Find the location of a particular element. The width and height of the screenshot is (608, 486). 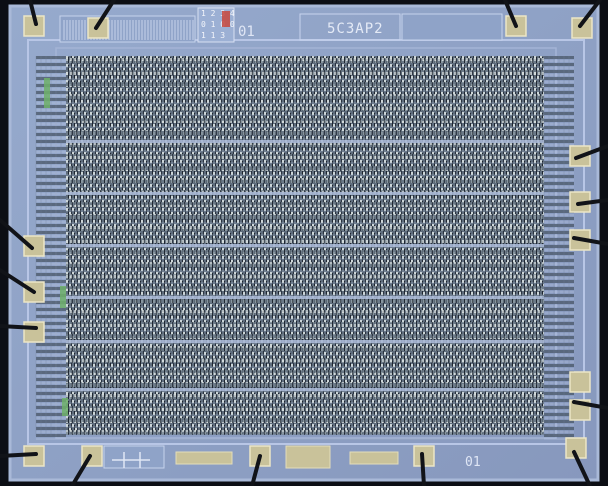

legend-row3: 1 1 3 is located at coordinates (213, 35).